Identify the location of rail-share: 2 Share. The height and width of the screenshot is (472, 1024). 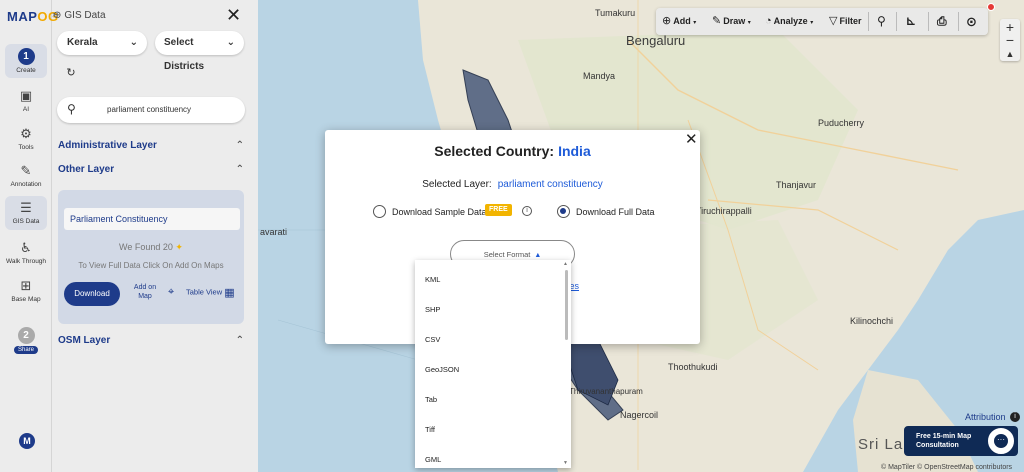
(26, 340).